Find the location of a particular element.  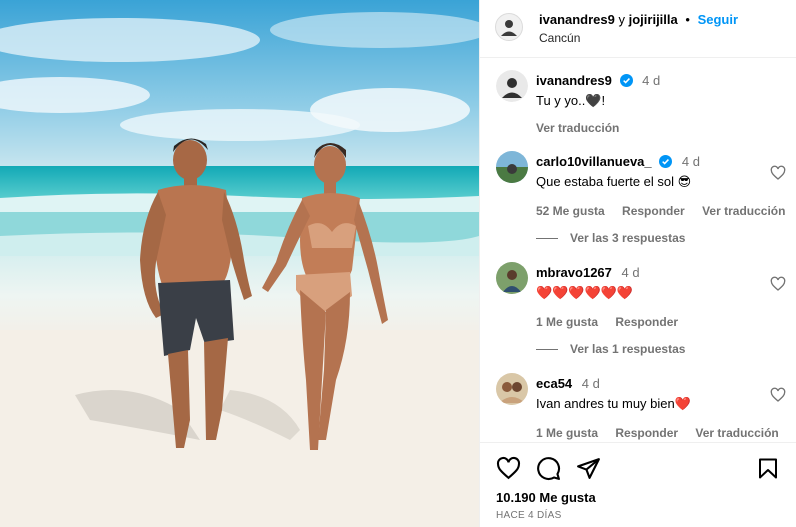

comment-username: mbravo1267 is located at coordinates (574, 272).